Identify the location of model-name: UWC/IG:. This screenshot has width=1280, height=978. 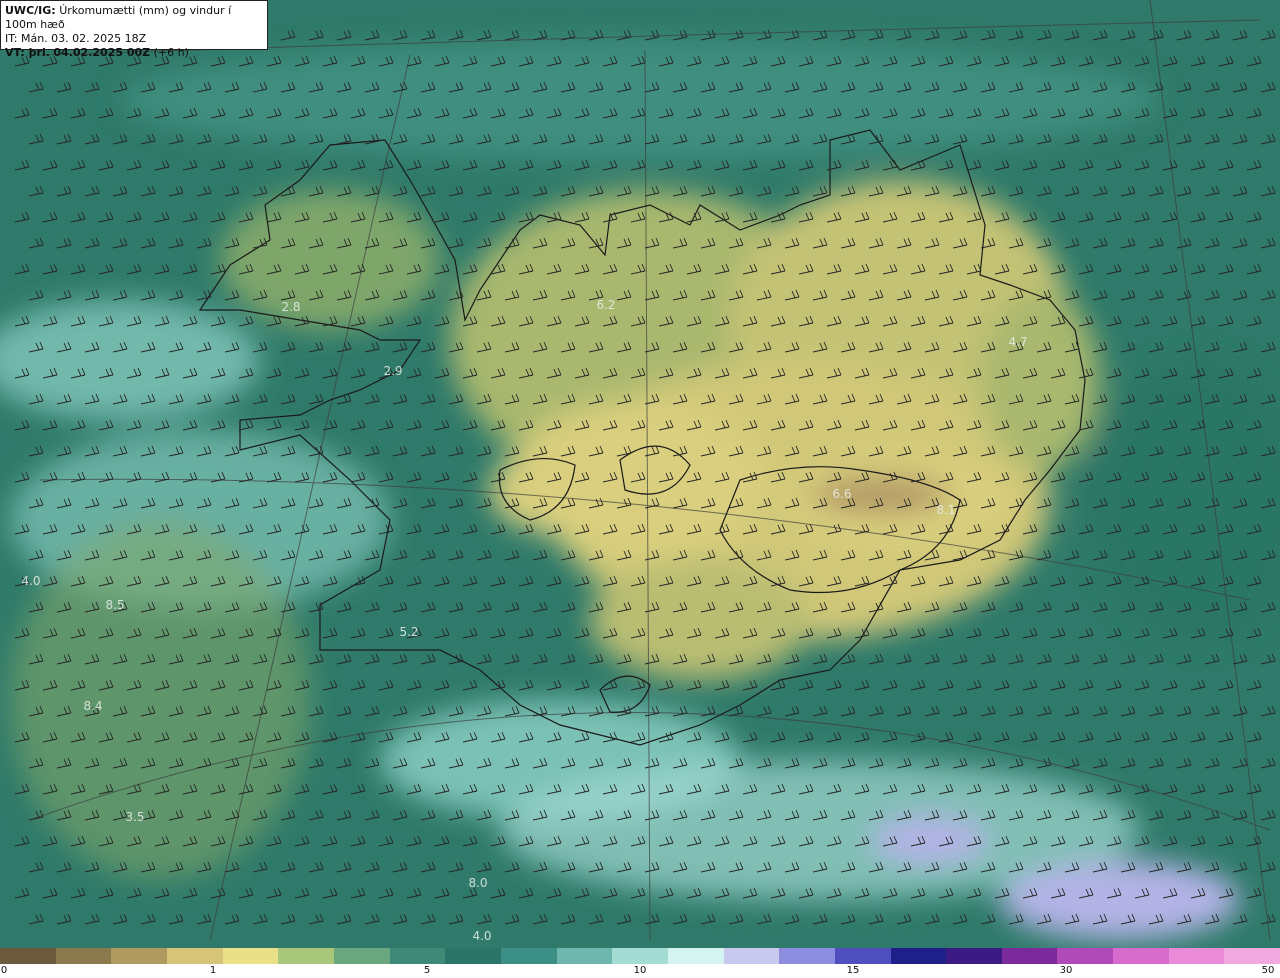
(30, 10).